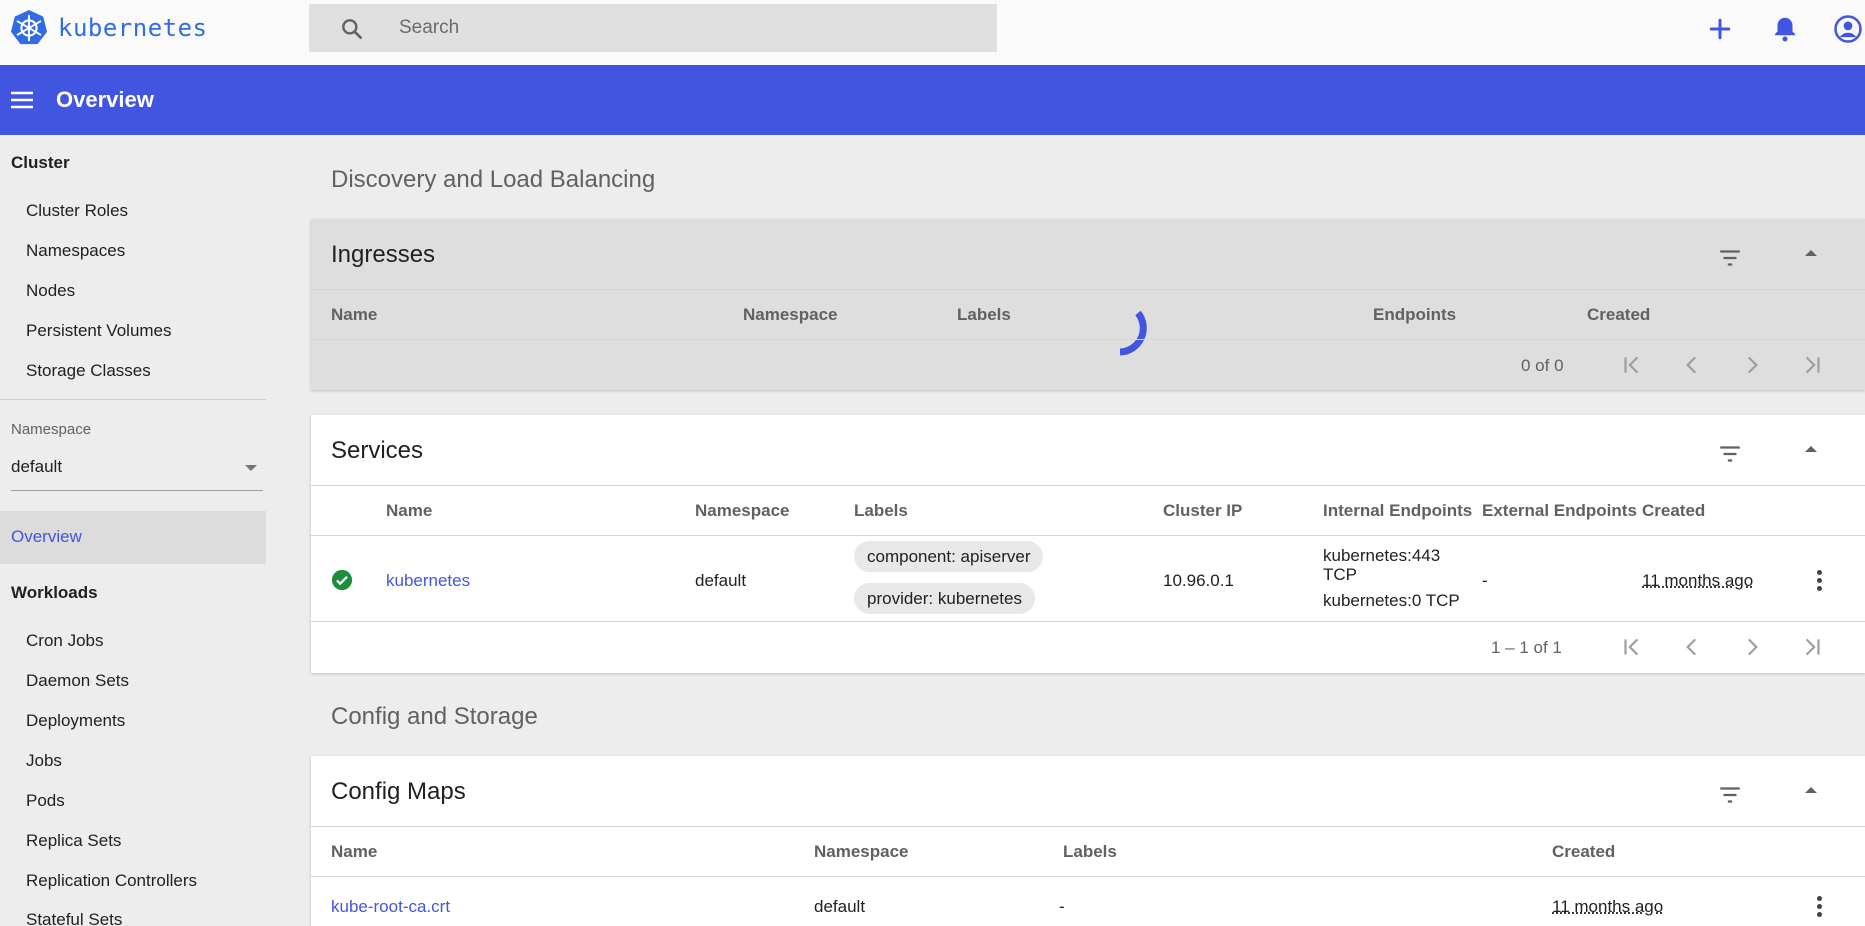 The width and height of the screenshot is (1865, 926). Describe the element at coordinates (50, 291) in the screenshot. I see `sidebar-item-nodes: Nodes` at that location.